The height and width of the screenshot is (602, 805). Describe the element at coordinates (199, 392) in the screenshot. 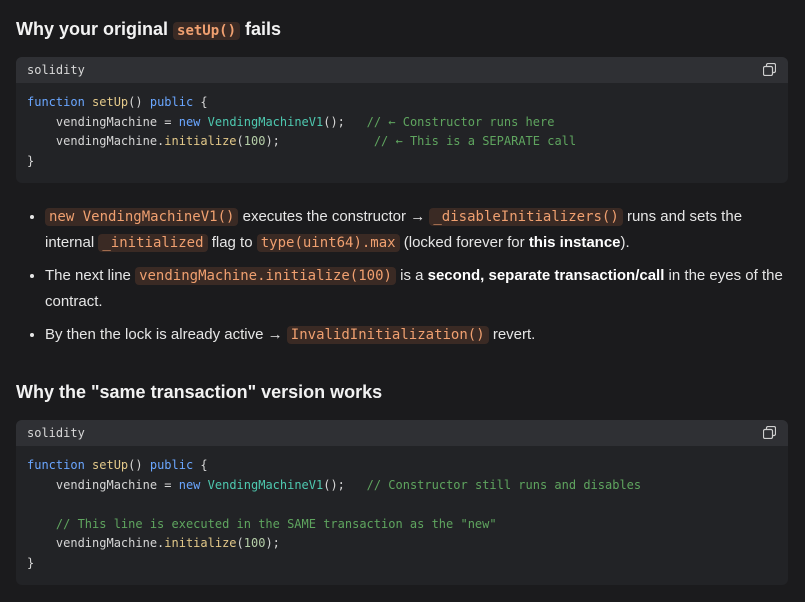

I see `section-heading-works: Why the "same transaction" version works` at that location.